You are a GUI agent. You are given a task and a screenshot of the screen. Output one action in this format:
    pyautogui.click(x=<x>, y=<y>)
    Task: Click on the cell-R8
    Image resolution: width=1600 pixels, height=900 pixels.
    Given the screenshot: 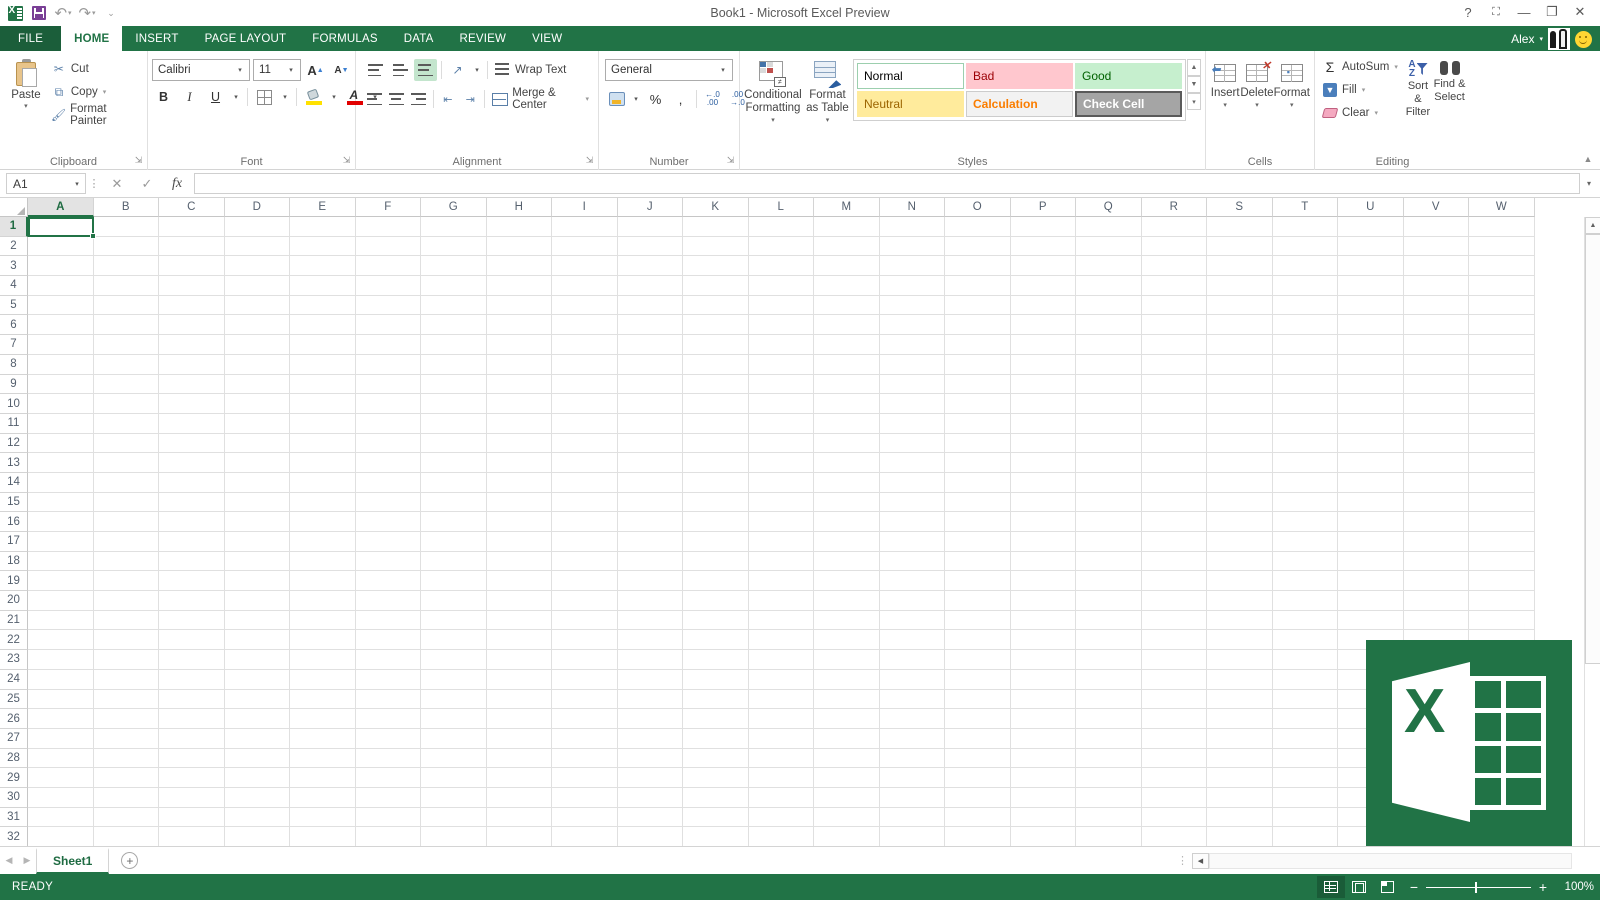 What is the action you would take?
    pyautogui.click(x=1174, y=364)
    